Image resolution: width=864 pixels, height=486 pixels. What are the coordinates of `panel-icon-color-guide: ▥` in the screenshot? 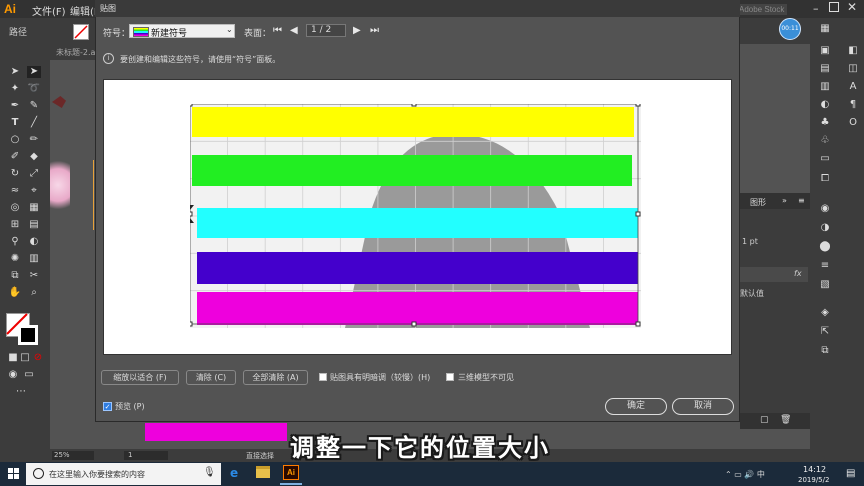 It's located at (825, 87).